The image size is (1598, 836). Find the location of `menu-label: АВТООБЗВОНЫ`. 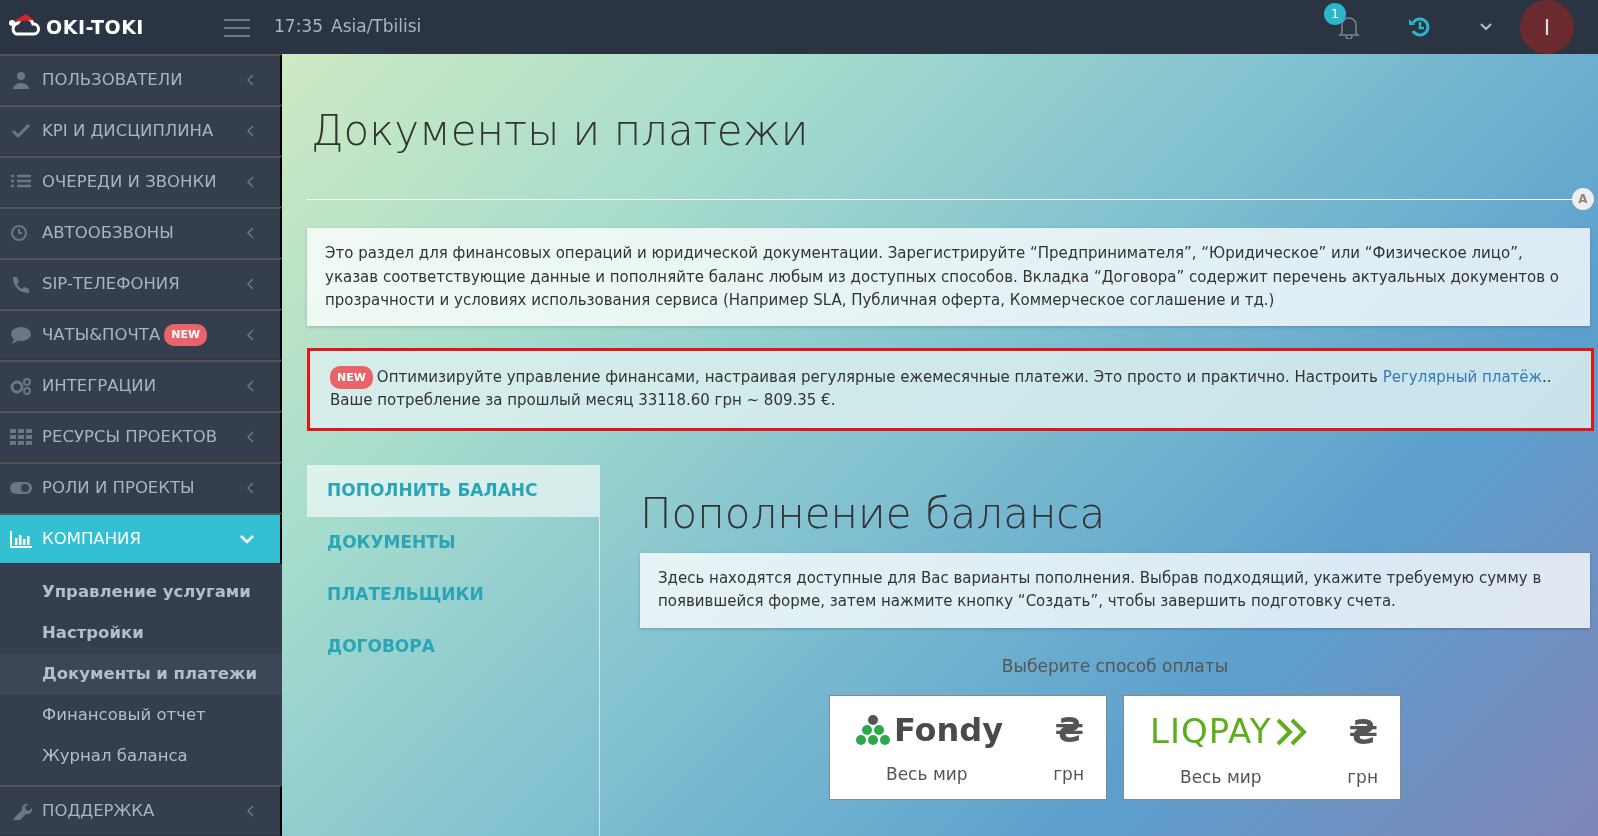

menu-label: АВТООБЗВОНЫ is located at coordinates (108, 232).